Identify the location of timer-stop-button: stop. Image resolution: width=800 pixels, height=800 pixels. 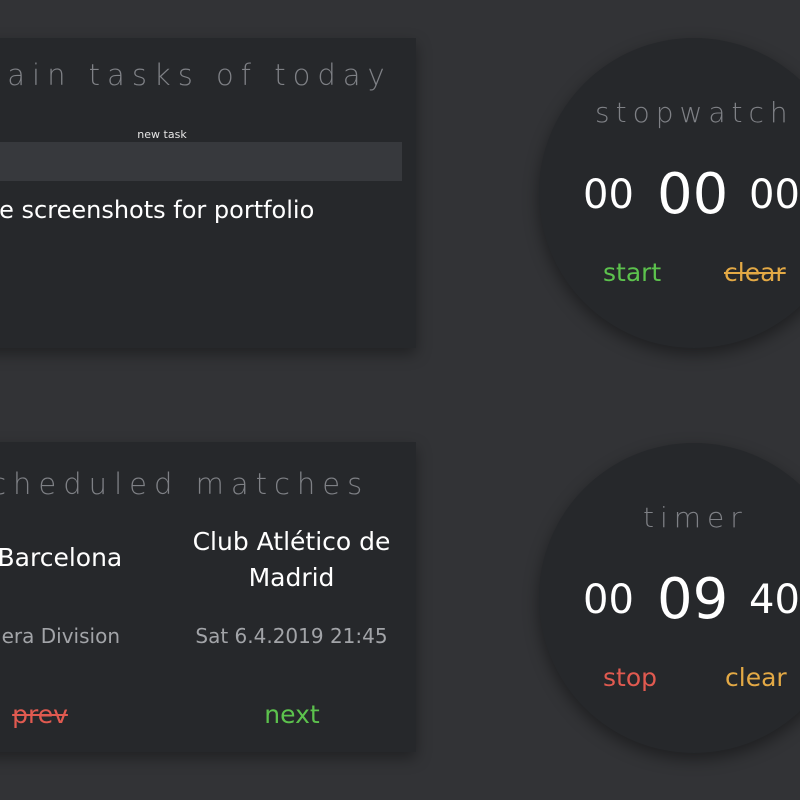
(630, 677).